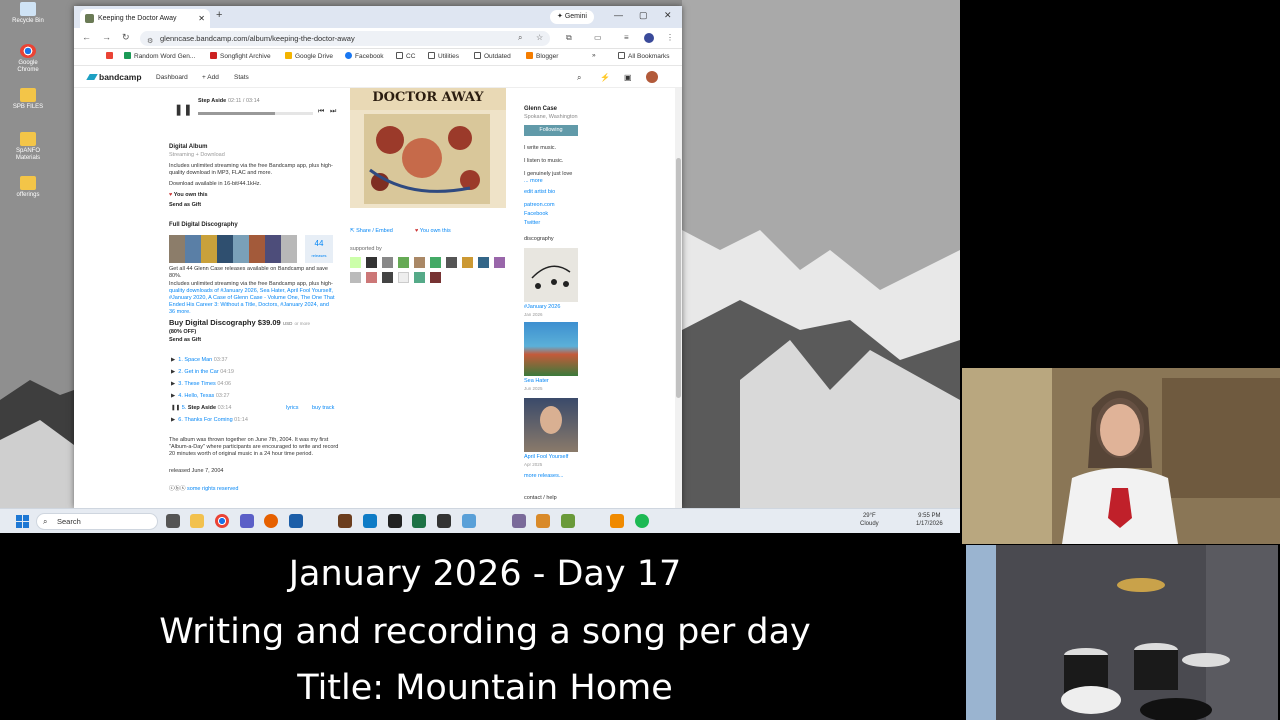 Image resolution: width=1280 pixels, height=720 pixels. I want to click on chrome-taskbar-icon, so click(222, 521).